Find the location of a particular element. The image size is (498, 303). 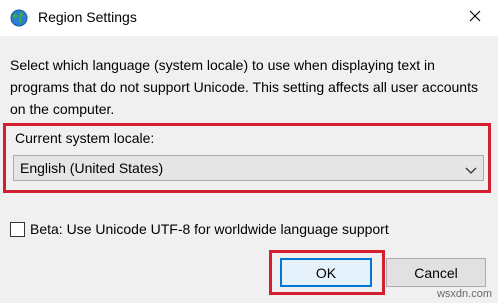

window-title: Region Settings is located at coordinates (87, 17).